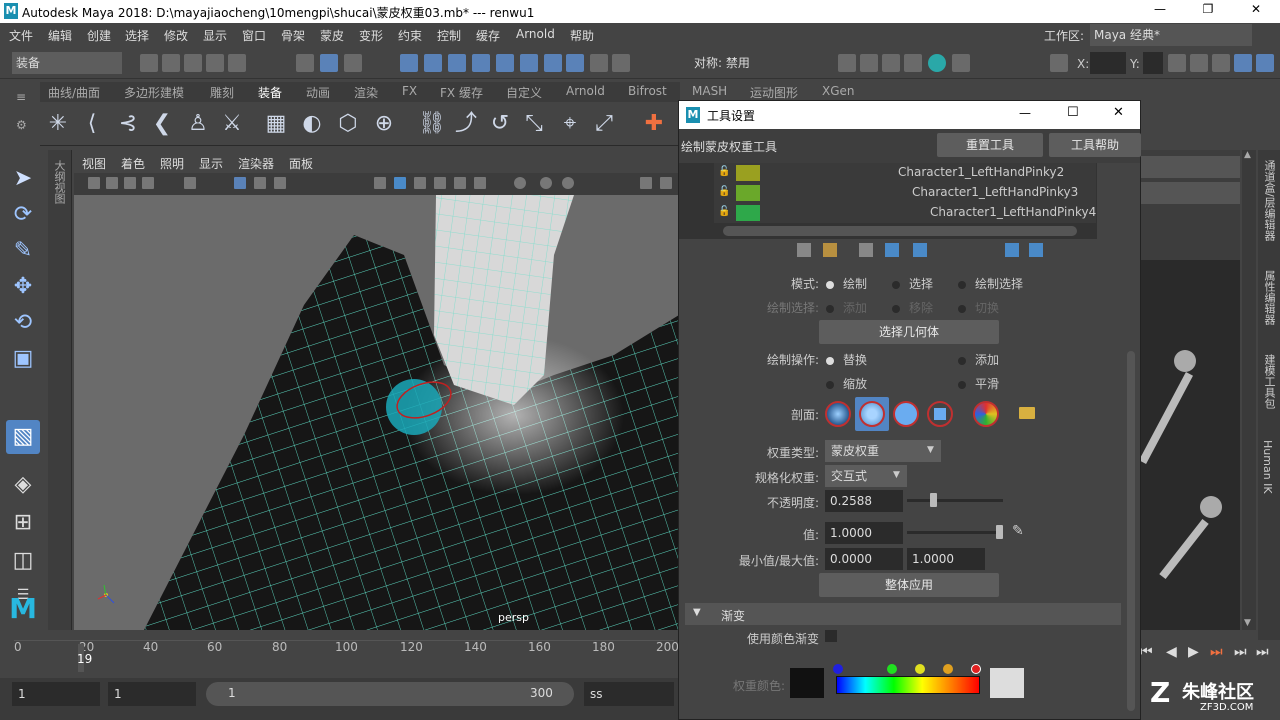 The width and height of the screenshot is (1280, 720). Describe the element at coordinates (909, 332) in the screenshot. I see `select-geometry-button: 选择几何体` at that location.